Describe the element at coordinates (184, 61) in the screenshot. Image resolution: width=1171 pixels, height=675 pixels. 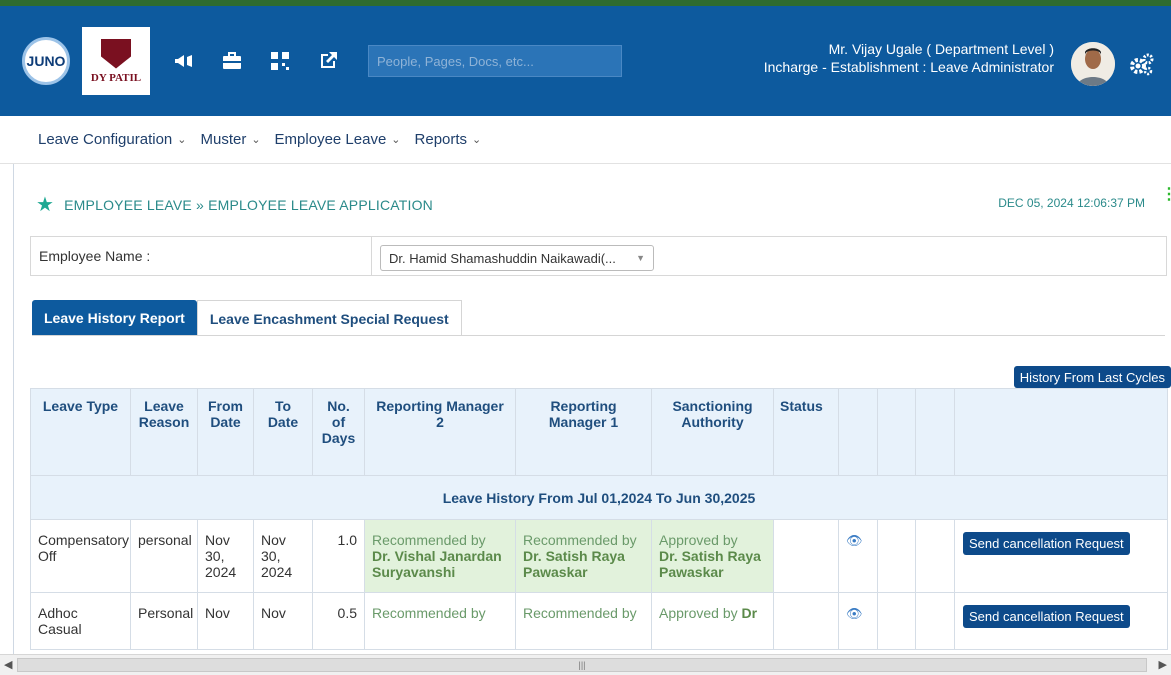
I see `megaphone-icon` at that location.